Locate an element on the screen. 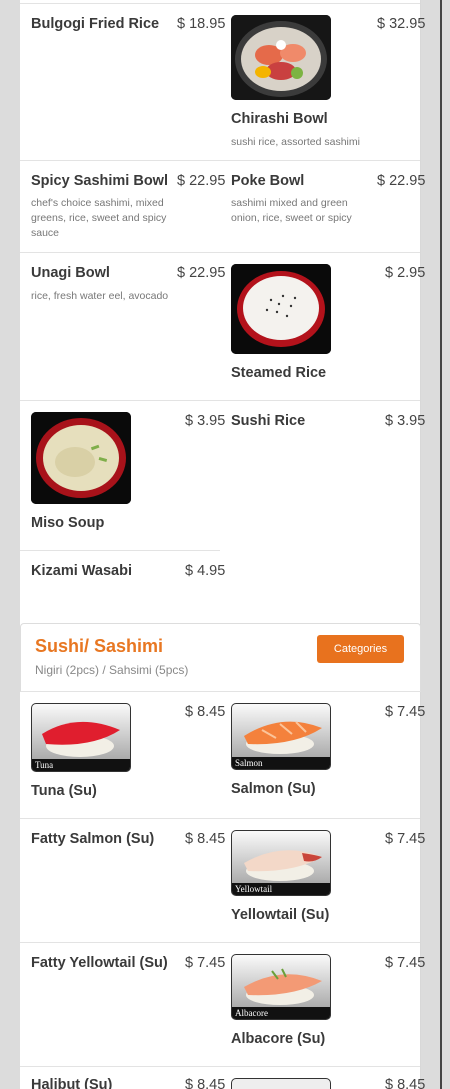 This screenshot has width=450, height=1089. tuna-image: Tuna is located at coordinates (81, 737).